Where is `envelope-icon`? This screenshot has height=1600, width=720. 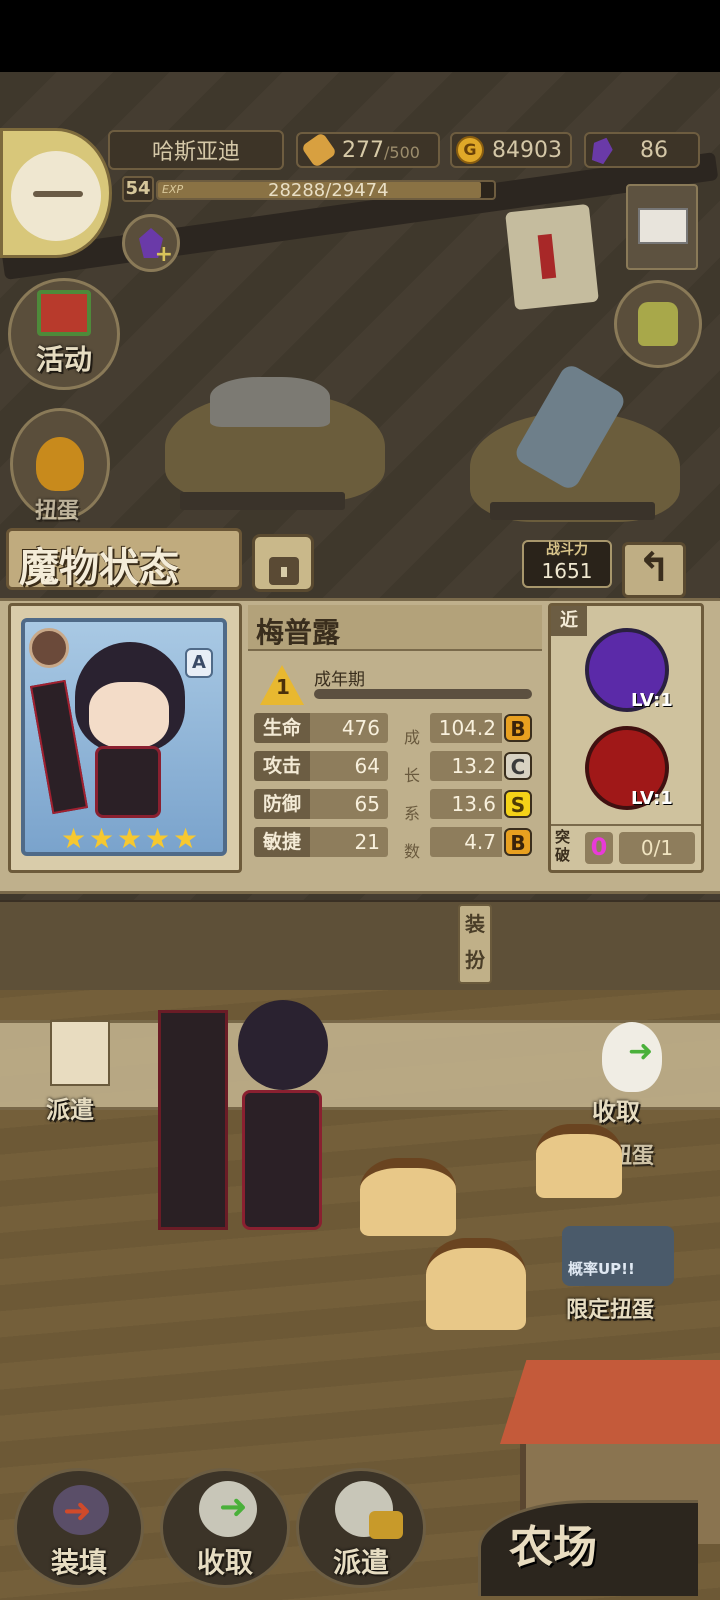 envelope-icon is located at coordinates (663, 226).